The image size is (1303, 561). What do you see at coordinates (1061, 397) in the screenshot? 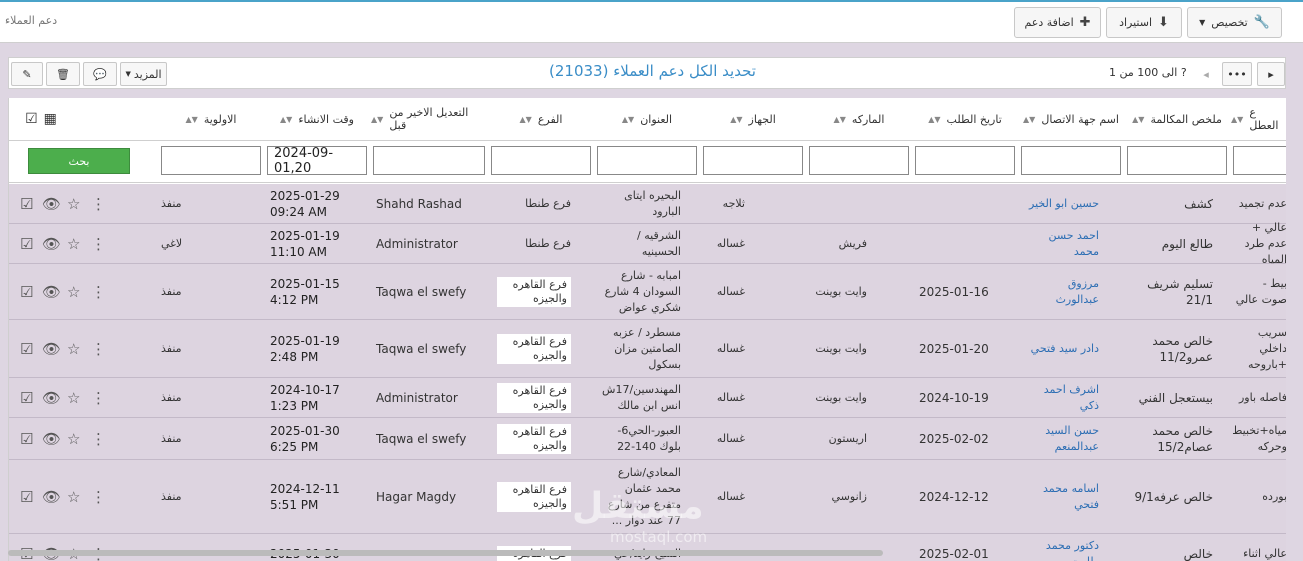
I see `contact-link: اشرف احمد ذكي` at bounding box center [1061, 397].